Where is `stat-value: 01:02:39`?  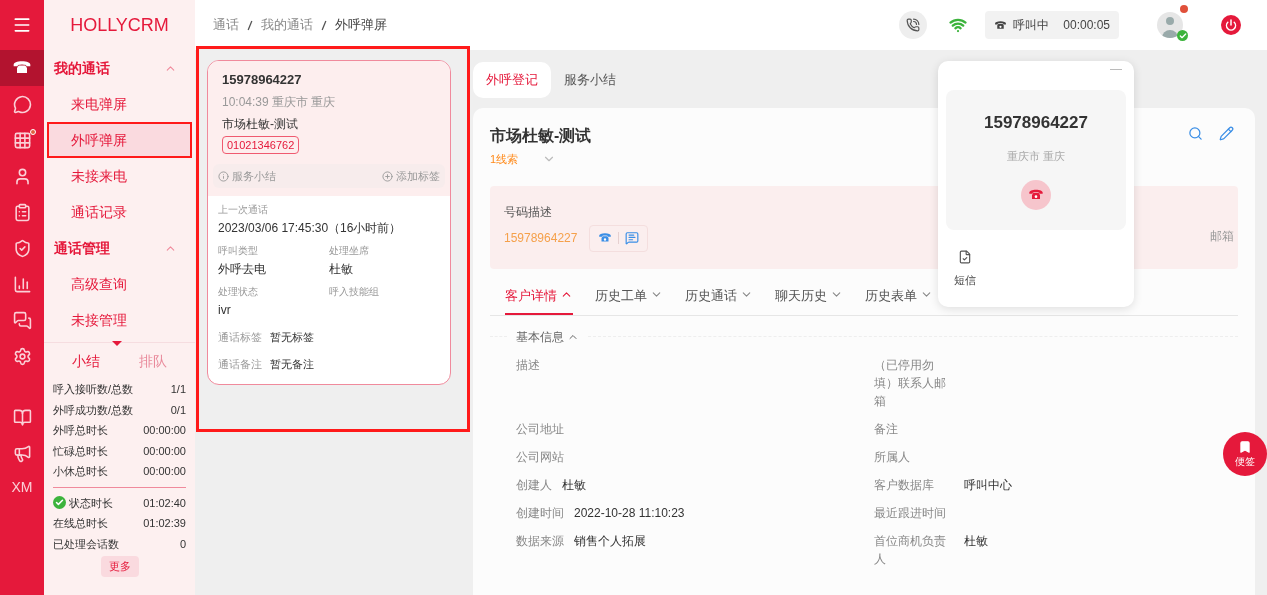
stat-value: 01:02:39 is located at coordinates (164, 523).